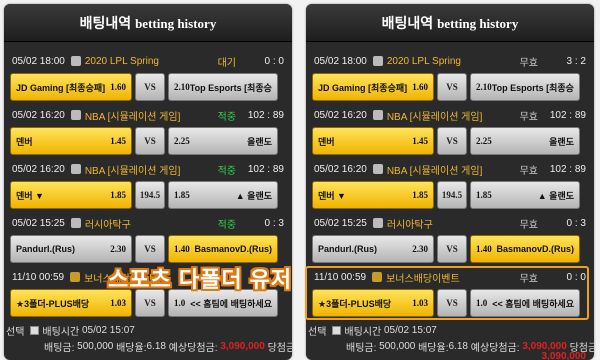 This screenshot has width=600, height=360. What do you see at coordinates (532, 87) in the screenshot?
I see `away-team-name: Top Esports [최종승패]` at bounding box center [532, 87].